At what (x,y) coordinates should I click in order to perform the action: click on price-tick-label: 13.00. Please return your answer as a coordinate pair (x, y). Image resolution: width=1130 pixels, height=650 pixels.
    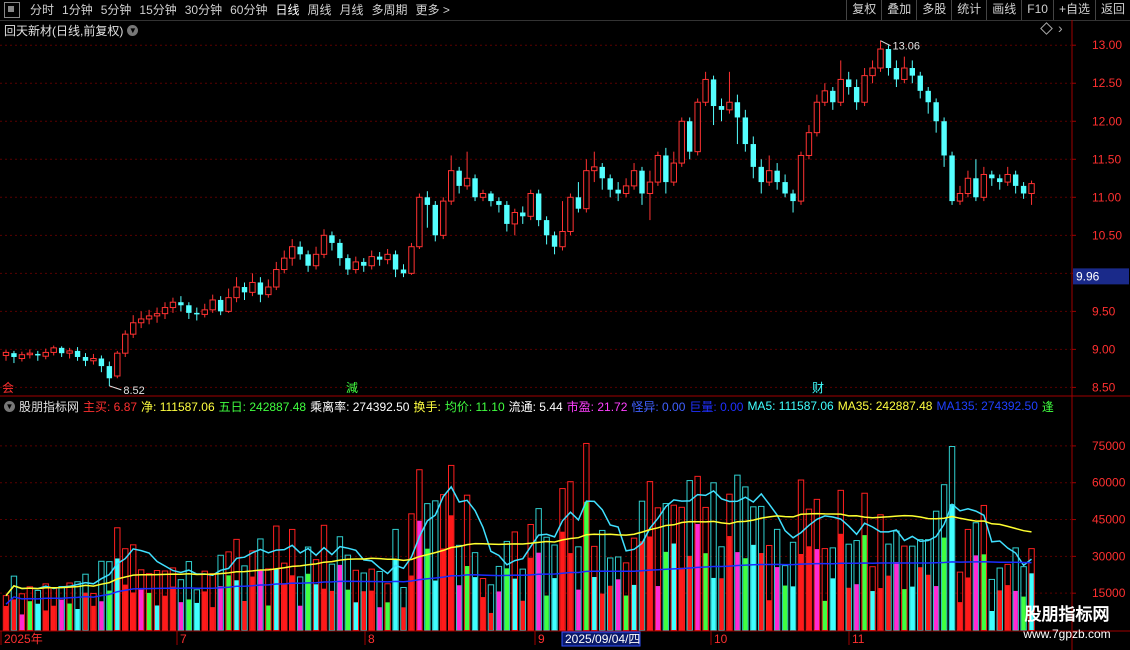
    Looking at the image, I should click on (1107, 45).